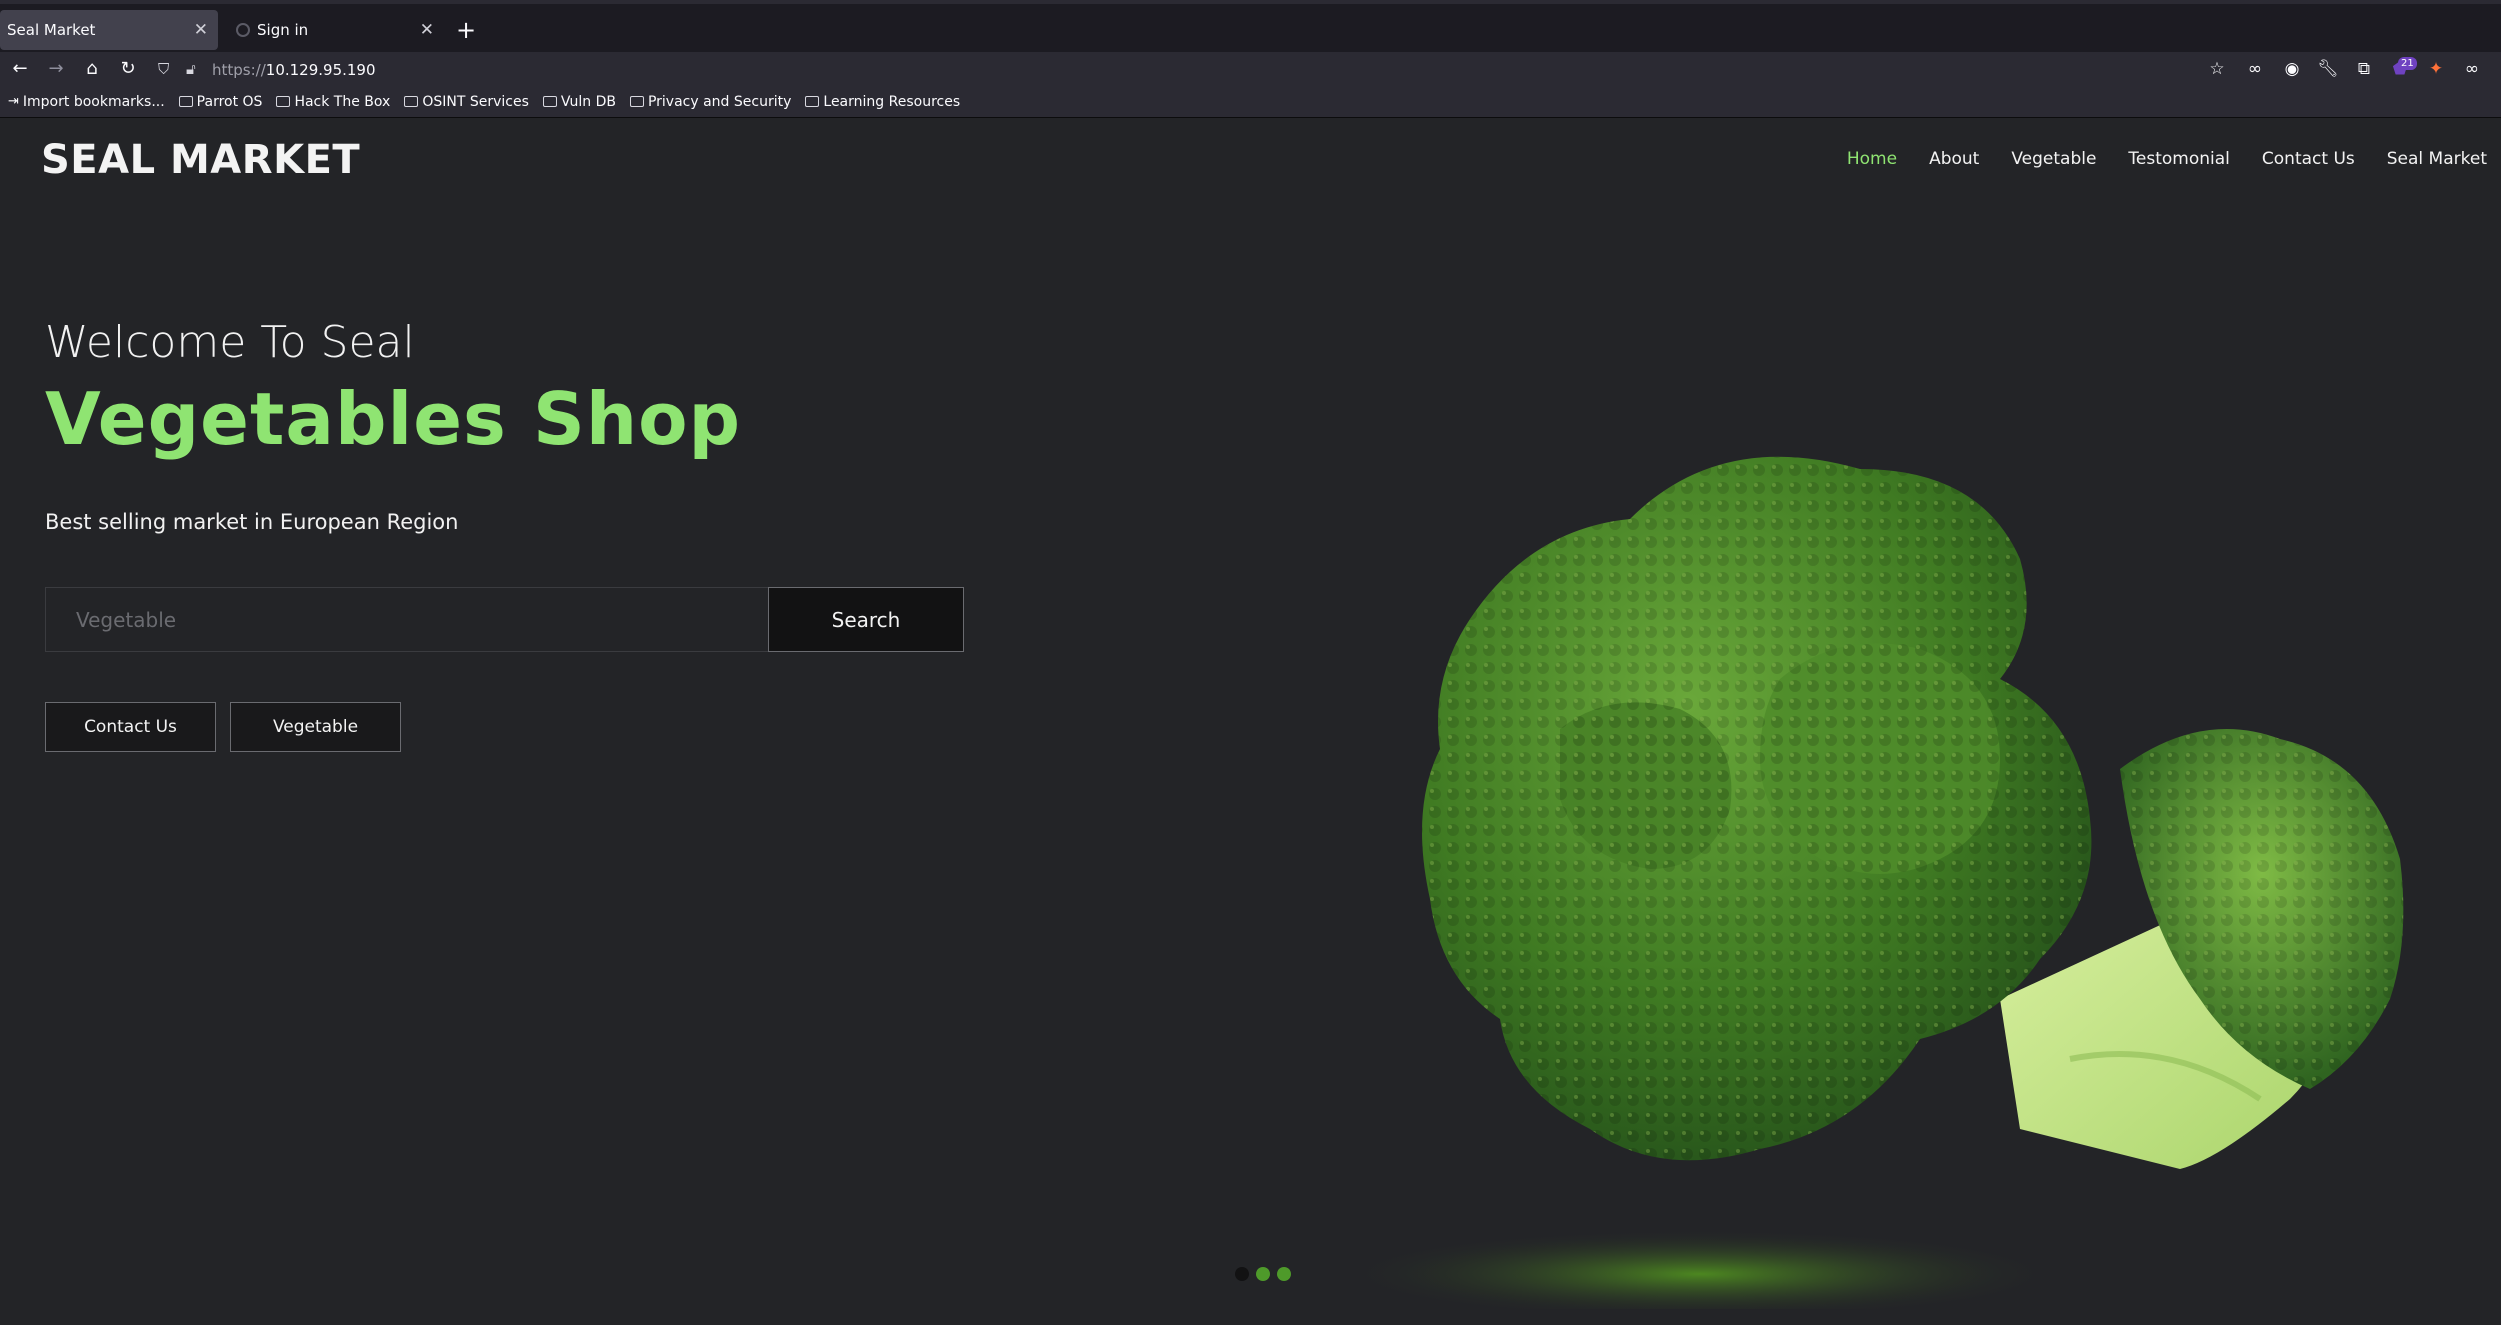 This screenshot has width=2501, height=1325. Describe the element at coordinates (1872, 159) in the screenshot. I see `nav-home: Home` at that location.